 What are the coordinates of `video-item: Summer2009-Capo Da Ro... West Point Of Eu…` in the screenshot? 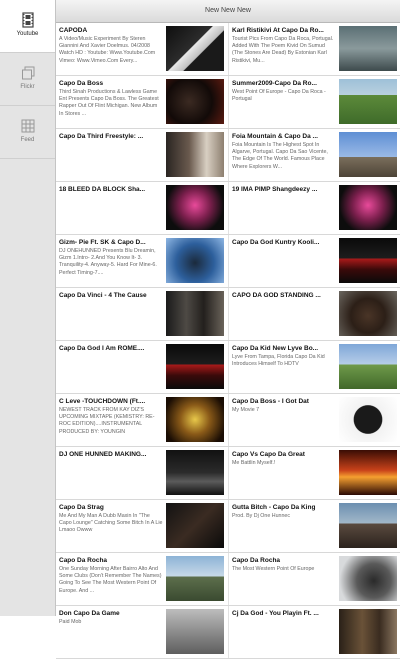 It's located at (314, 102).